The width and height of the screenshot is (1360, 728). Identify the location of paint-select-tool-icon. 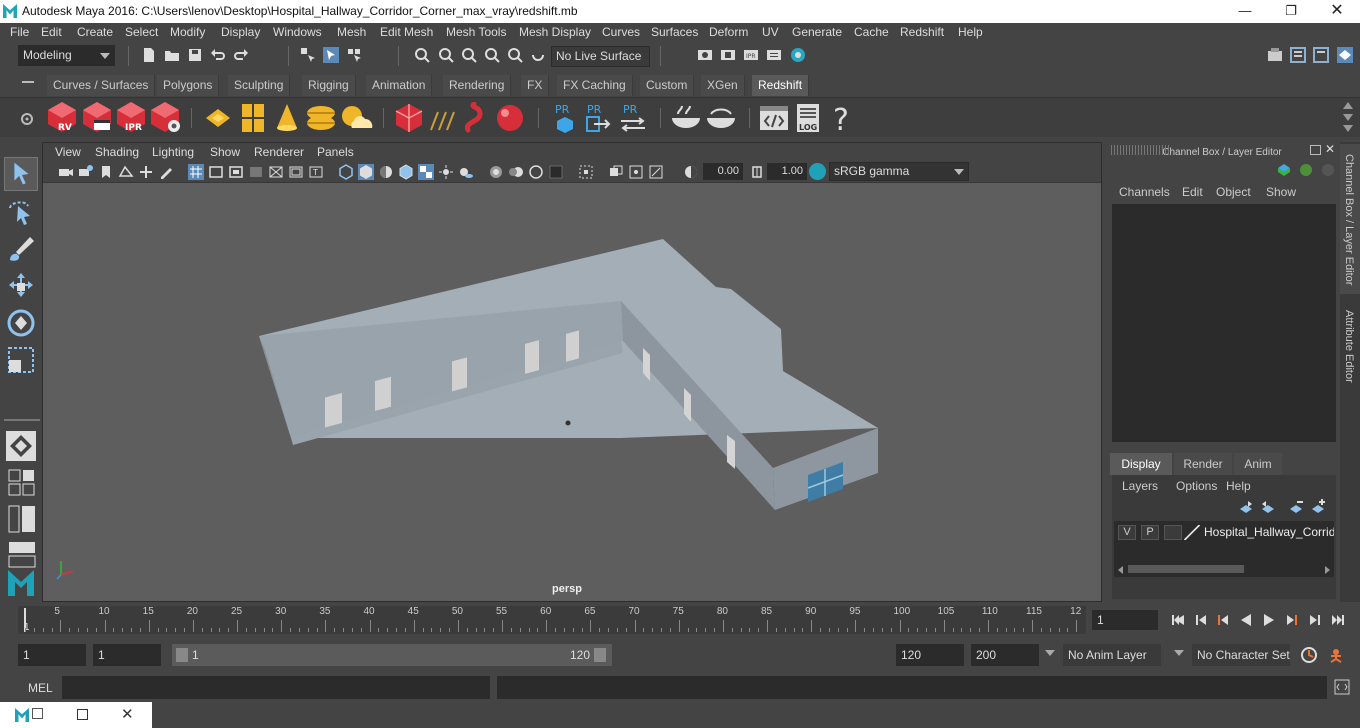
(21, 249).